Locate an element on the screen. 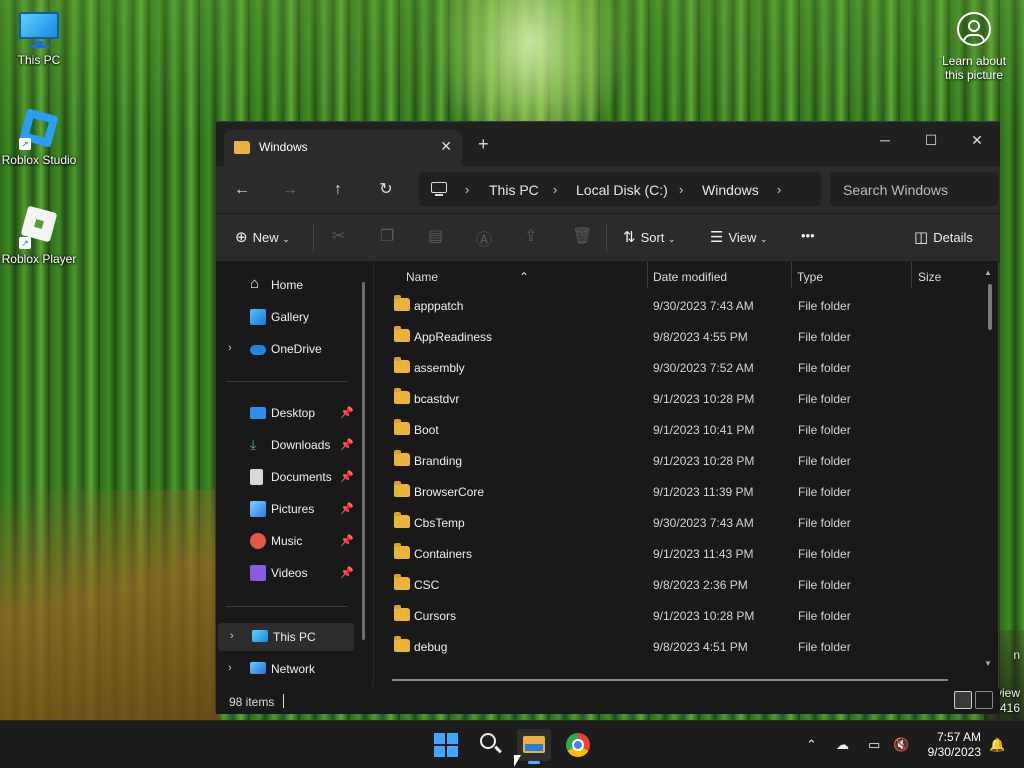 The height and width of the screenshot is (768, 1024). sidebar-item-onedrive: › OneDrive is located at coordinates (291, 349).